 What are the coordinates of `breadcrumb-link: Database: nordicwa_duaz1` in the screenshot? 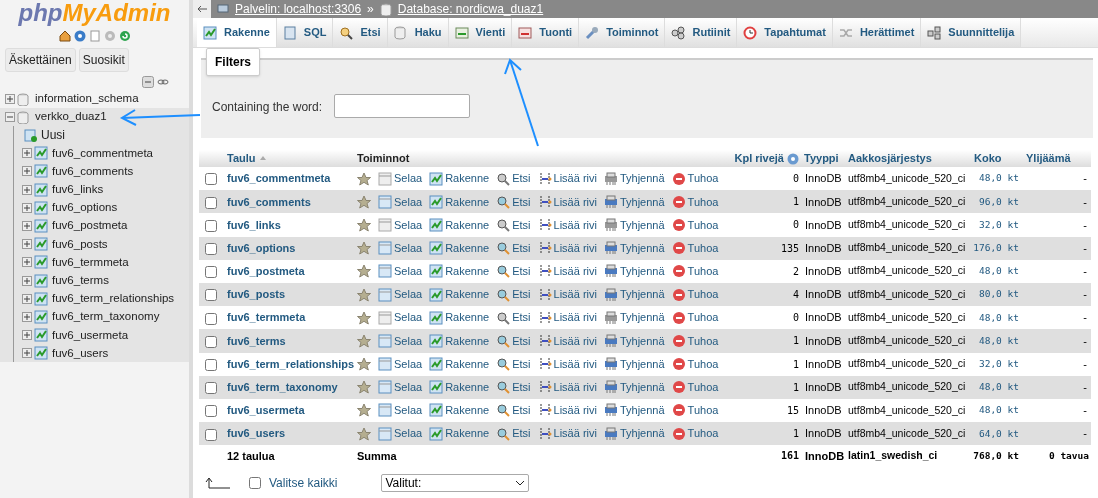 It's located at (470, 9).